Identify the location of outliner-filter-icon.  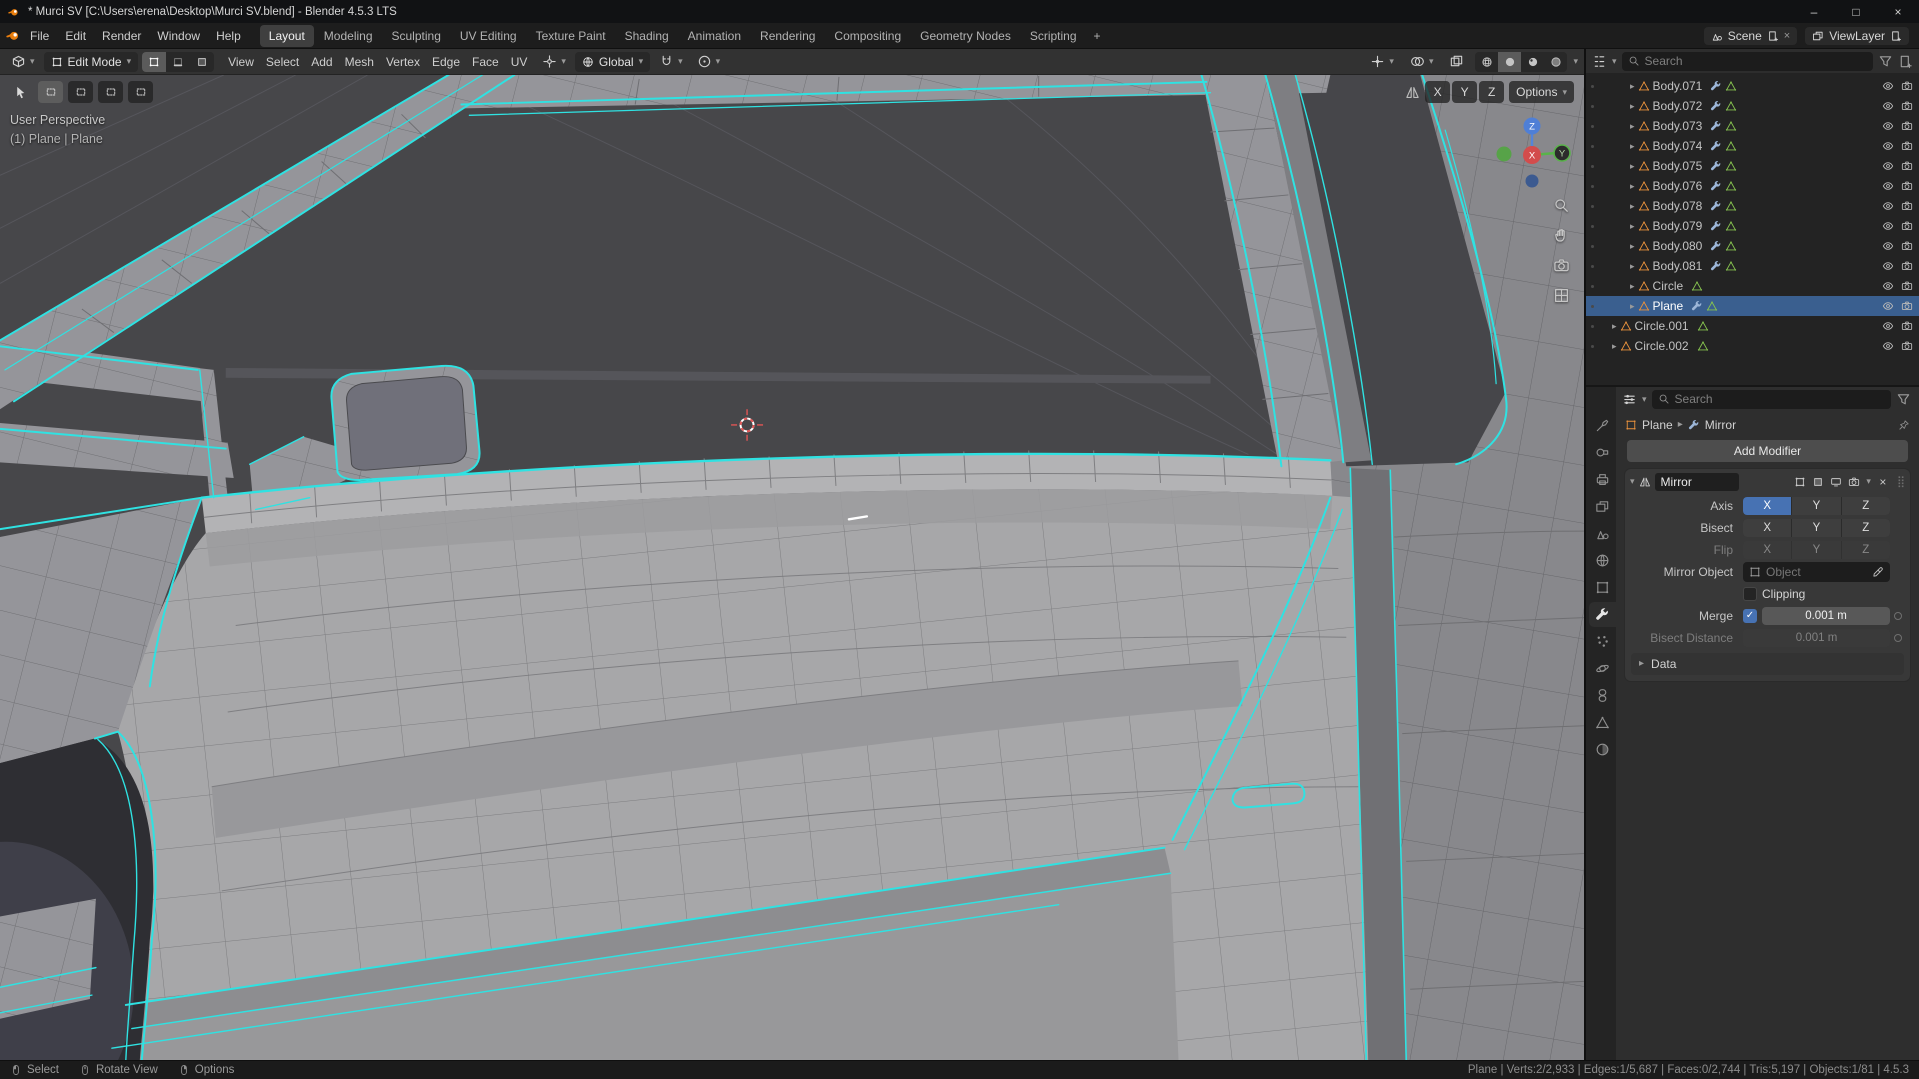
(1885, 61).